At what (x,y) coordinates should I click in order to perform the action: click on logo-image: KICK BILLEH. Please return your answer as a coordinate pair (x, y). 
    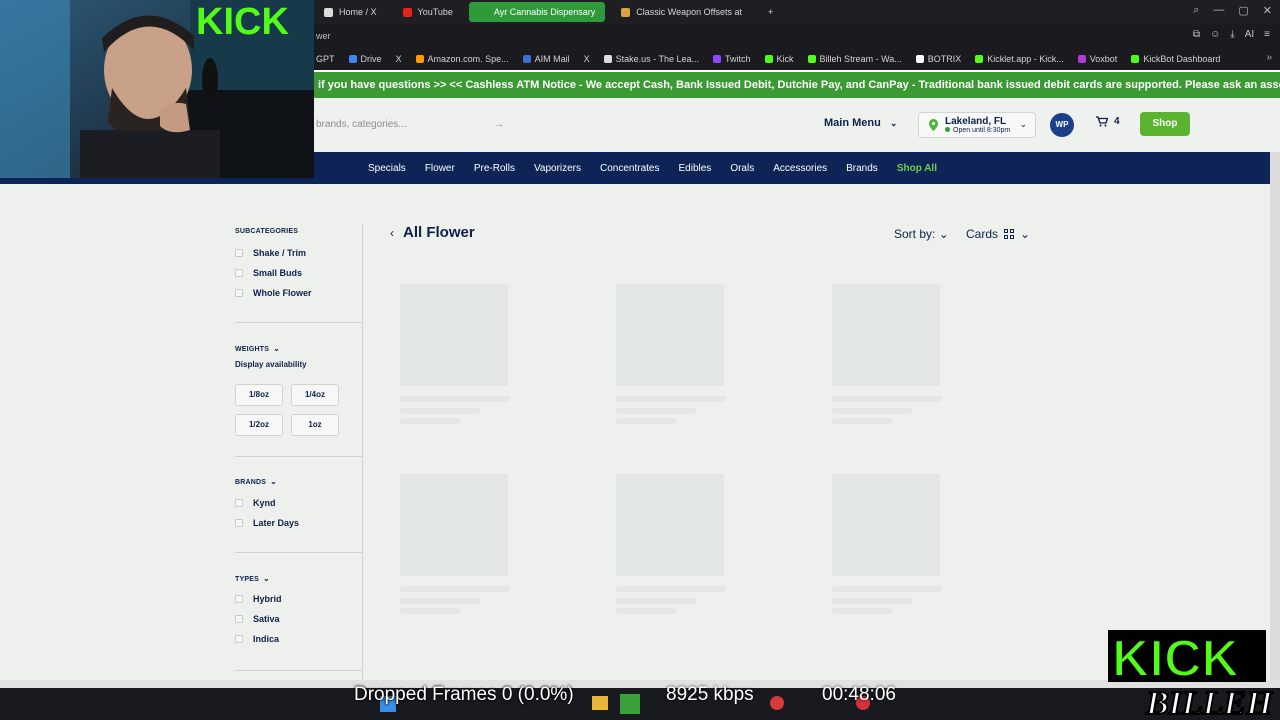
    Looking at the image, I should click on (1191, 674).